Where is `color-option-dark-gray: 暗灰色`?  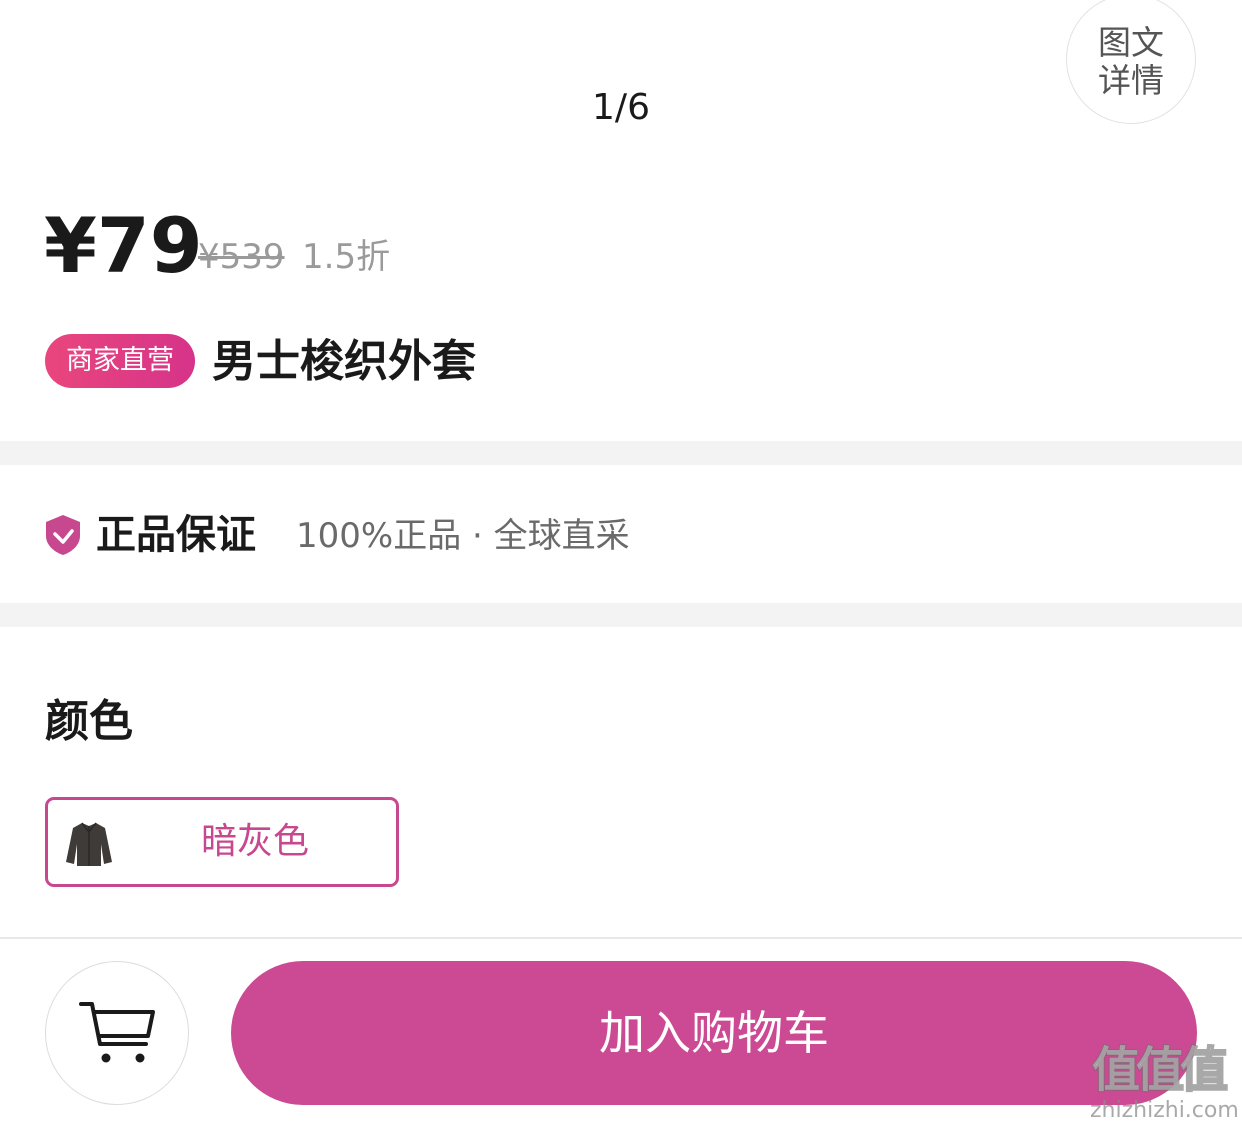 color-option-dark-gray: 暗灰色 is located at coordinates (222, 842).